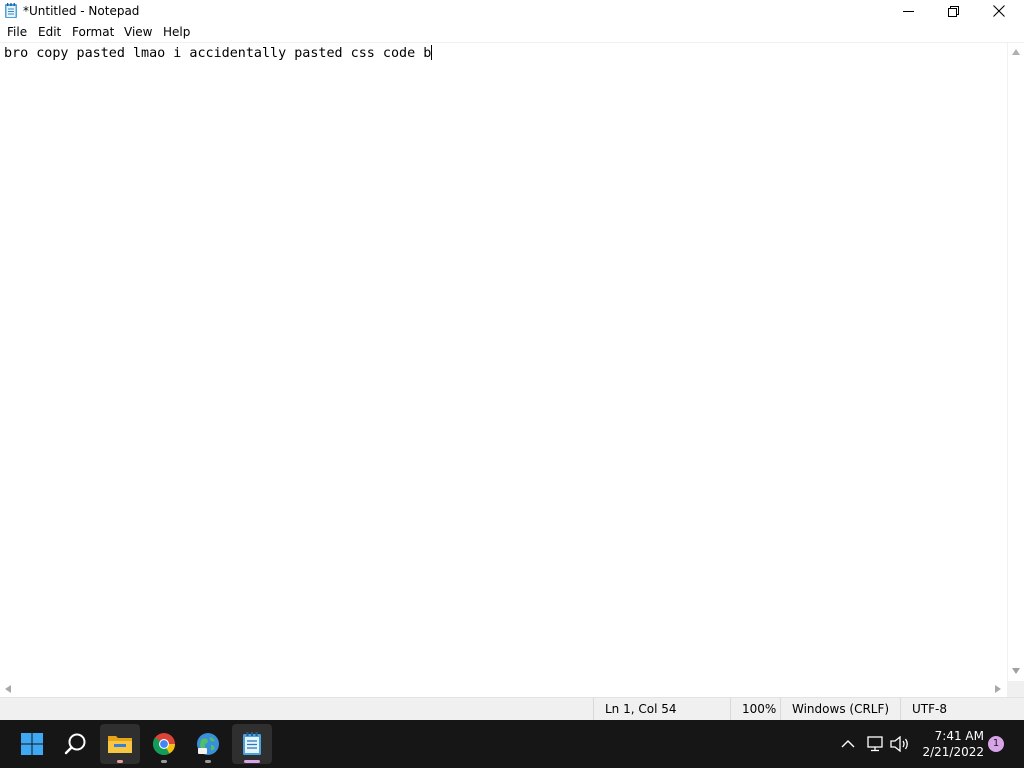 The image size is (1024, 768). What do you see at coordinates (1016, 52) in the screenshot?
I see `scroll-up-arrow-icon` at bounding box center [1016, 52].